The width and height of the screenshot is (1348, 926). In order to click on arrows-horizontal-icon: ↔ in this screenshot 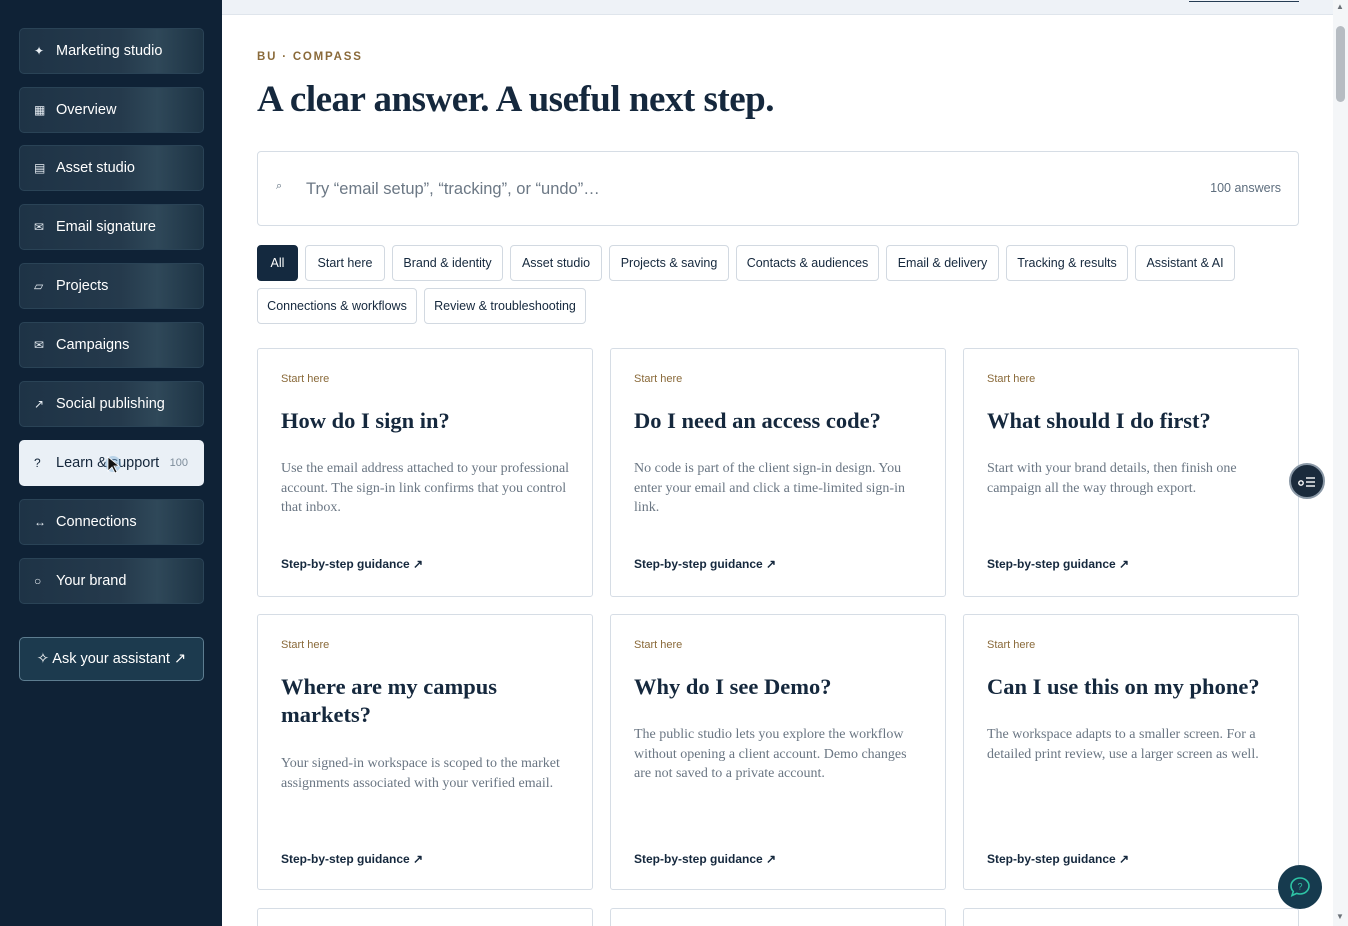, I will do `click(40, 522)`.